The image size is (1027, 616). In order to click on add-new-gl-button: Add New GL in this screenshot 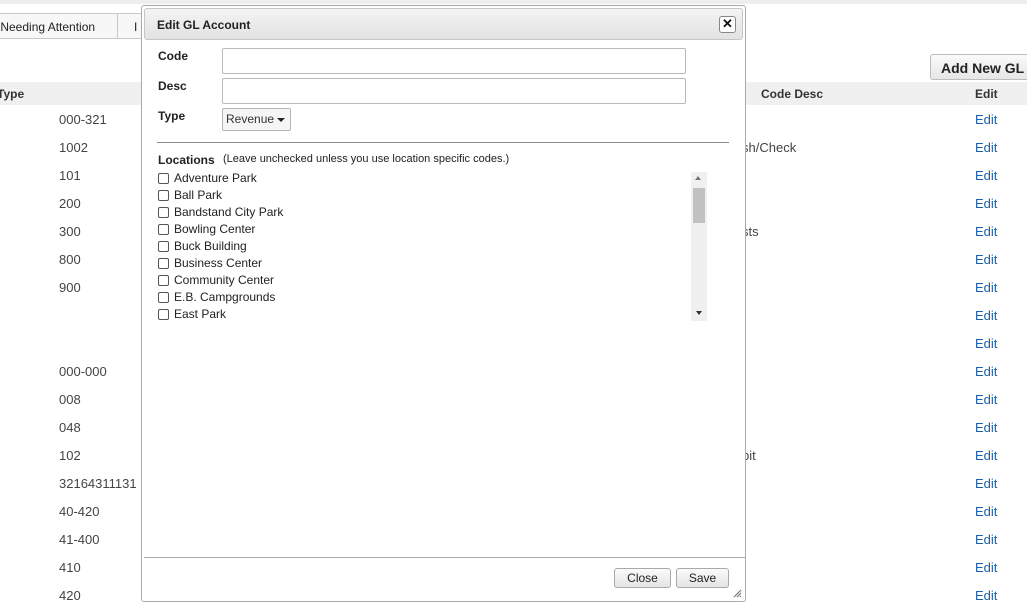, I will do `click(978, 67)`.